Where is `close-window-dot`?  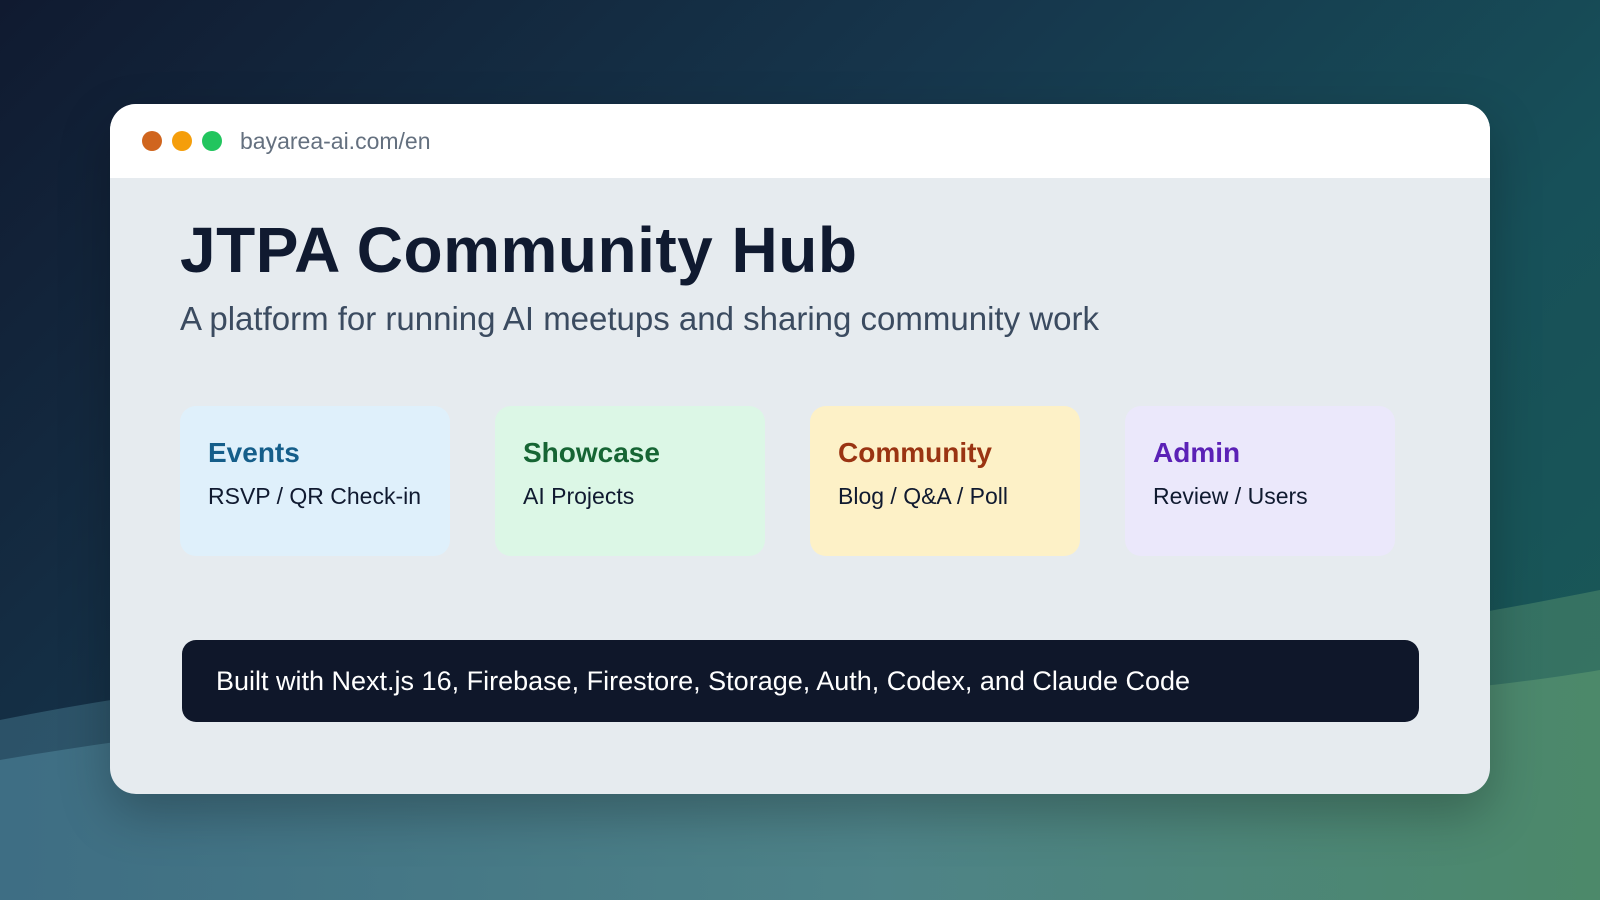 close-window-dot is located at coordinates (152, 141).